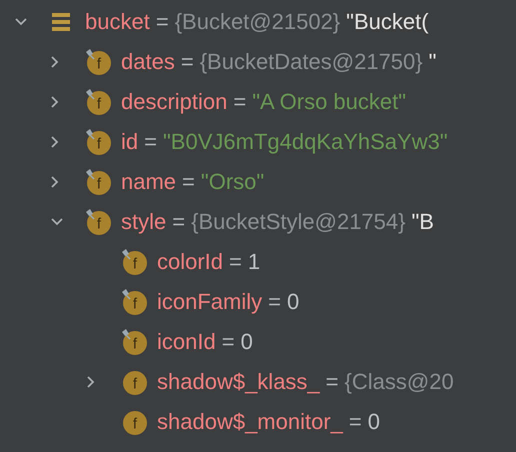 The height and width of the screenshot is (452, 516). Describe the element at coordinates (329, 102) in the screenshot. I see `string-value: "A Orso bucket"` at that location.